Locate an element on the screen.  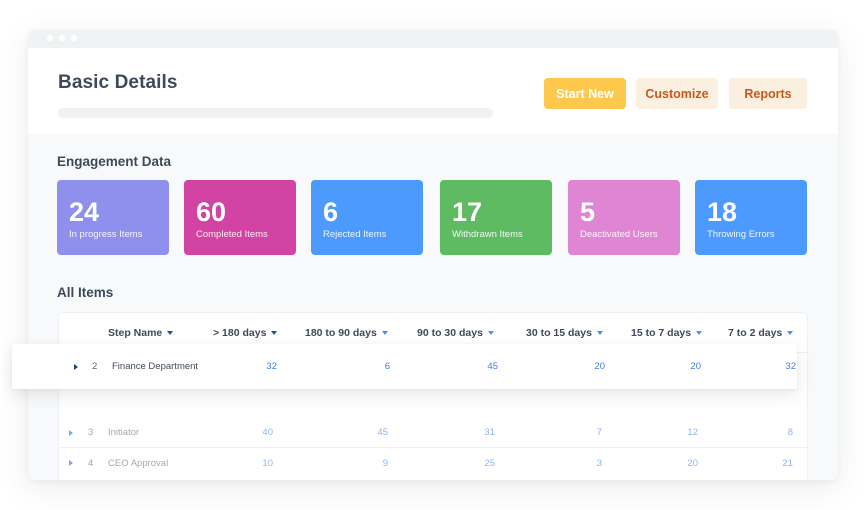
stat-value: 24 is located at coordinates (84, 212).